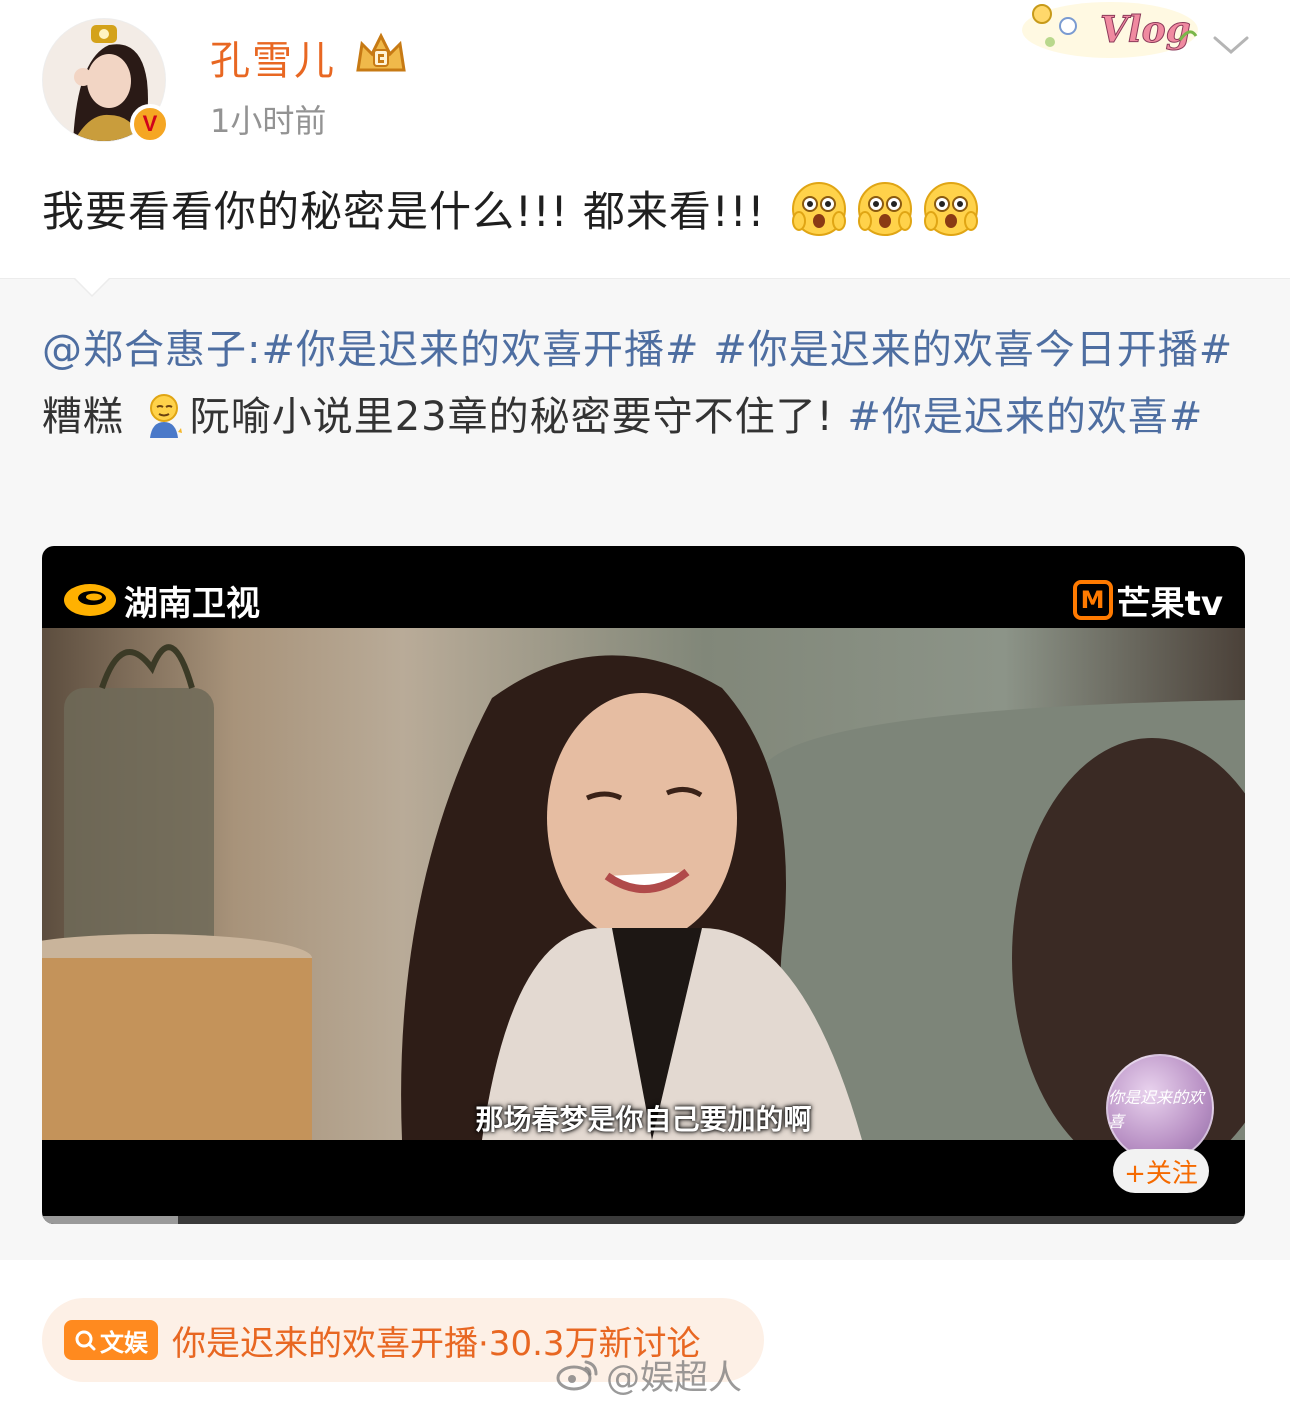 The height and width of the screenshot is (1406, 1290). What do you see at coordinates (1231, 45) in the screenshot?
I see `chevron-down-icon` at bounding box center [1231, 45].